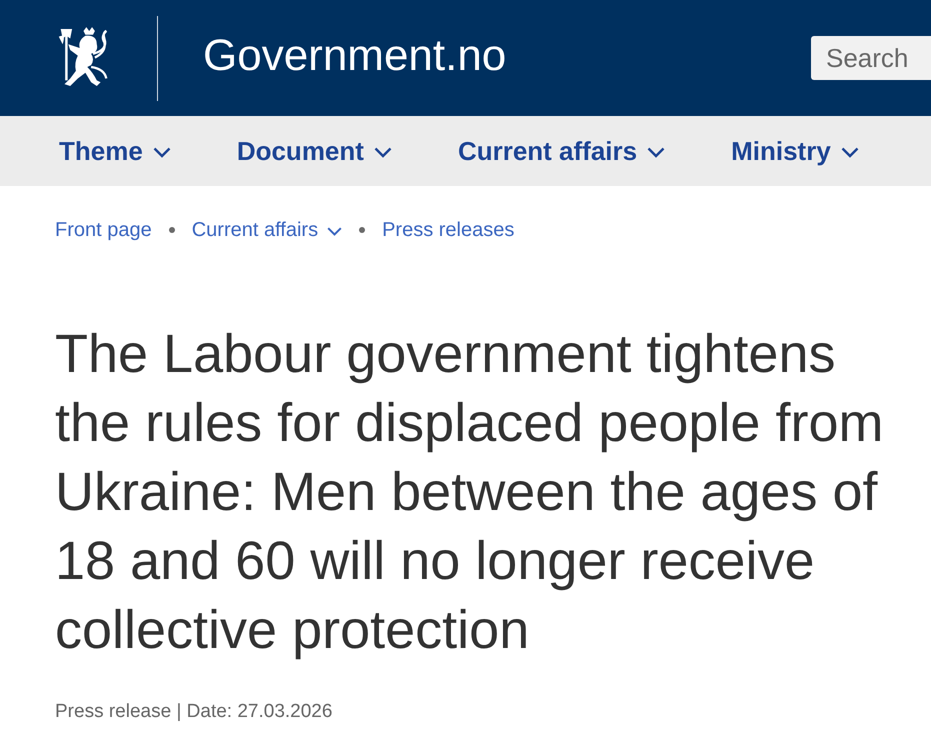  Describe the element at coordinates (314, 151) in the screenshot. I see `nav-menu-item: Document` at that location.